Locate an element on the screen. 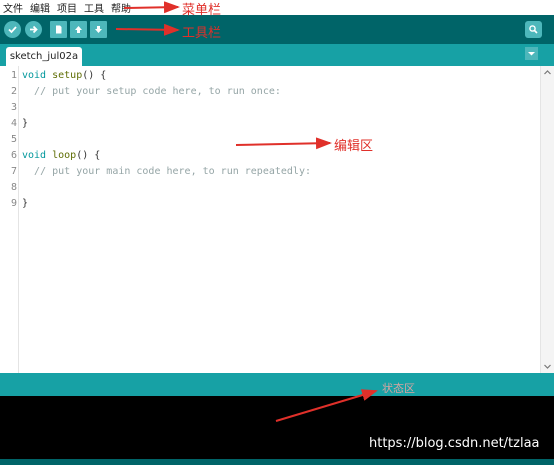 This screenshot has height=465, width=554. scroll-up-icon is located at coordinates (547, 72).